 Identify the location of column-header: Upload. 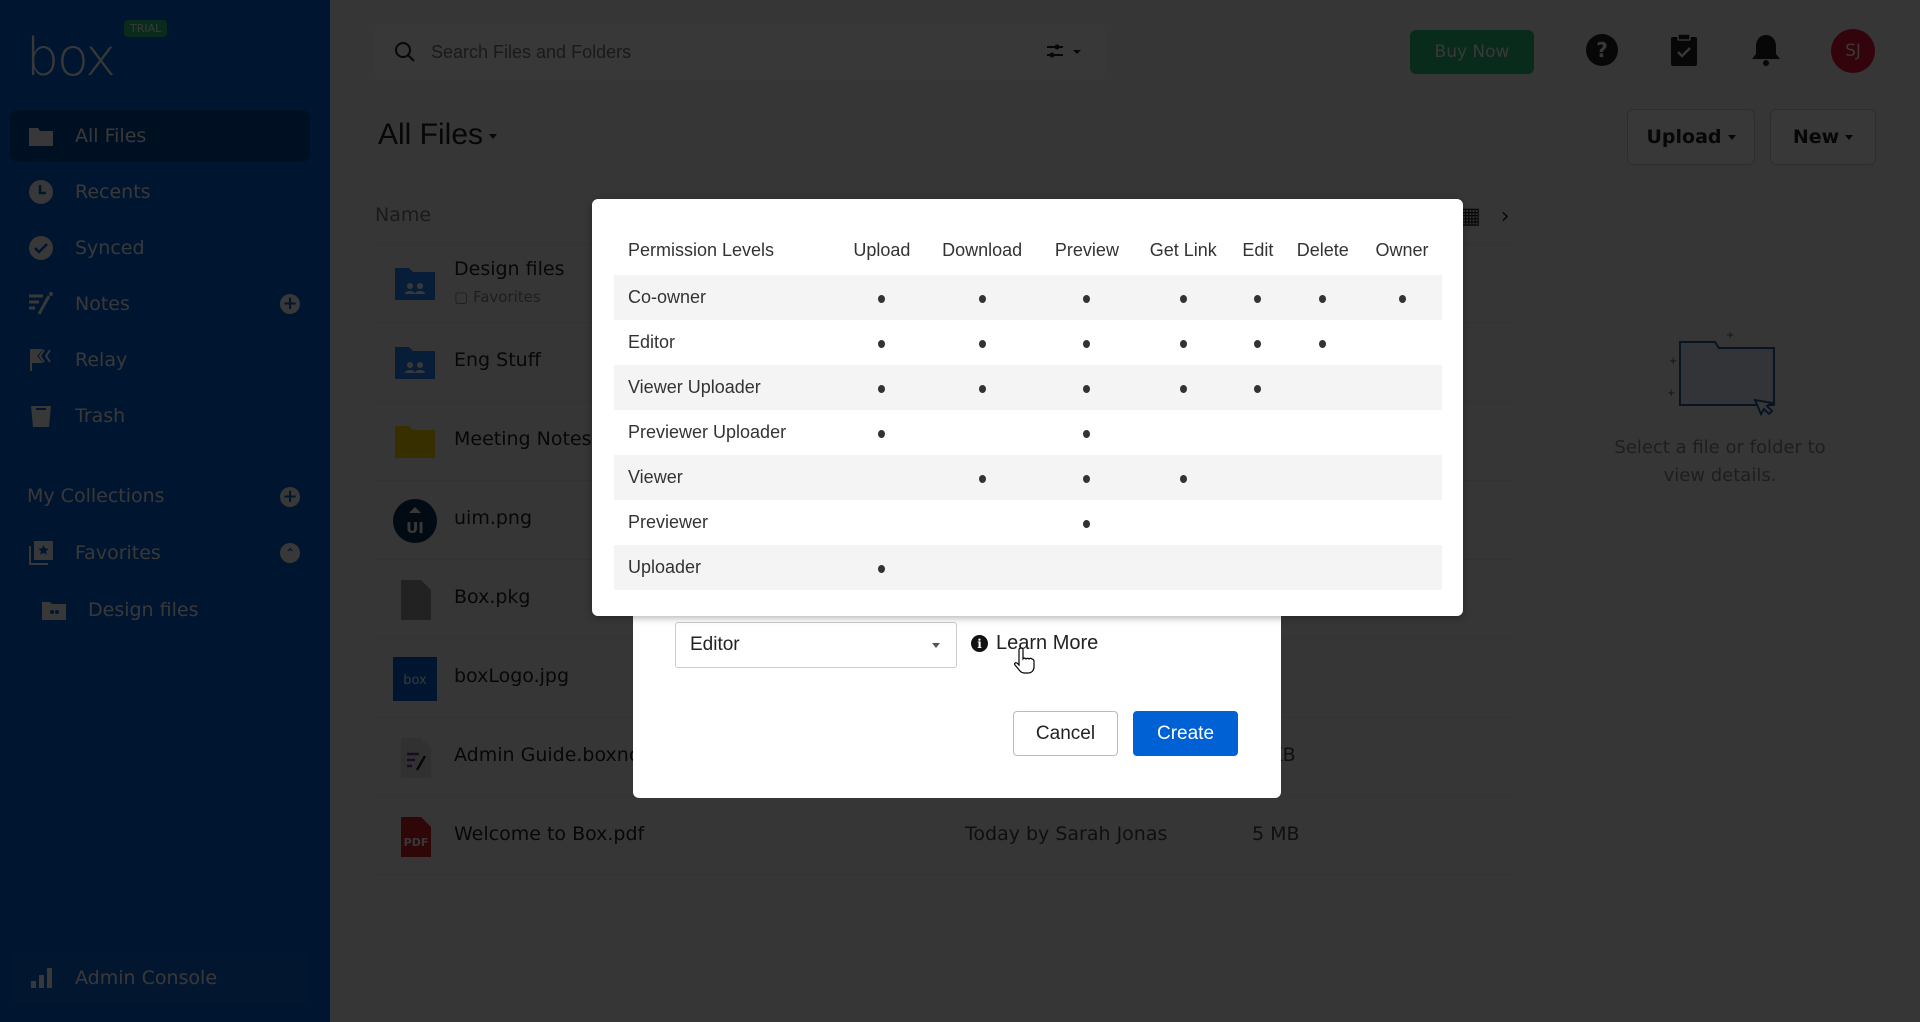
(882, 249).